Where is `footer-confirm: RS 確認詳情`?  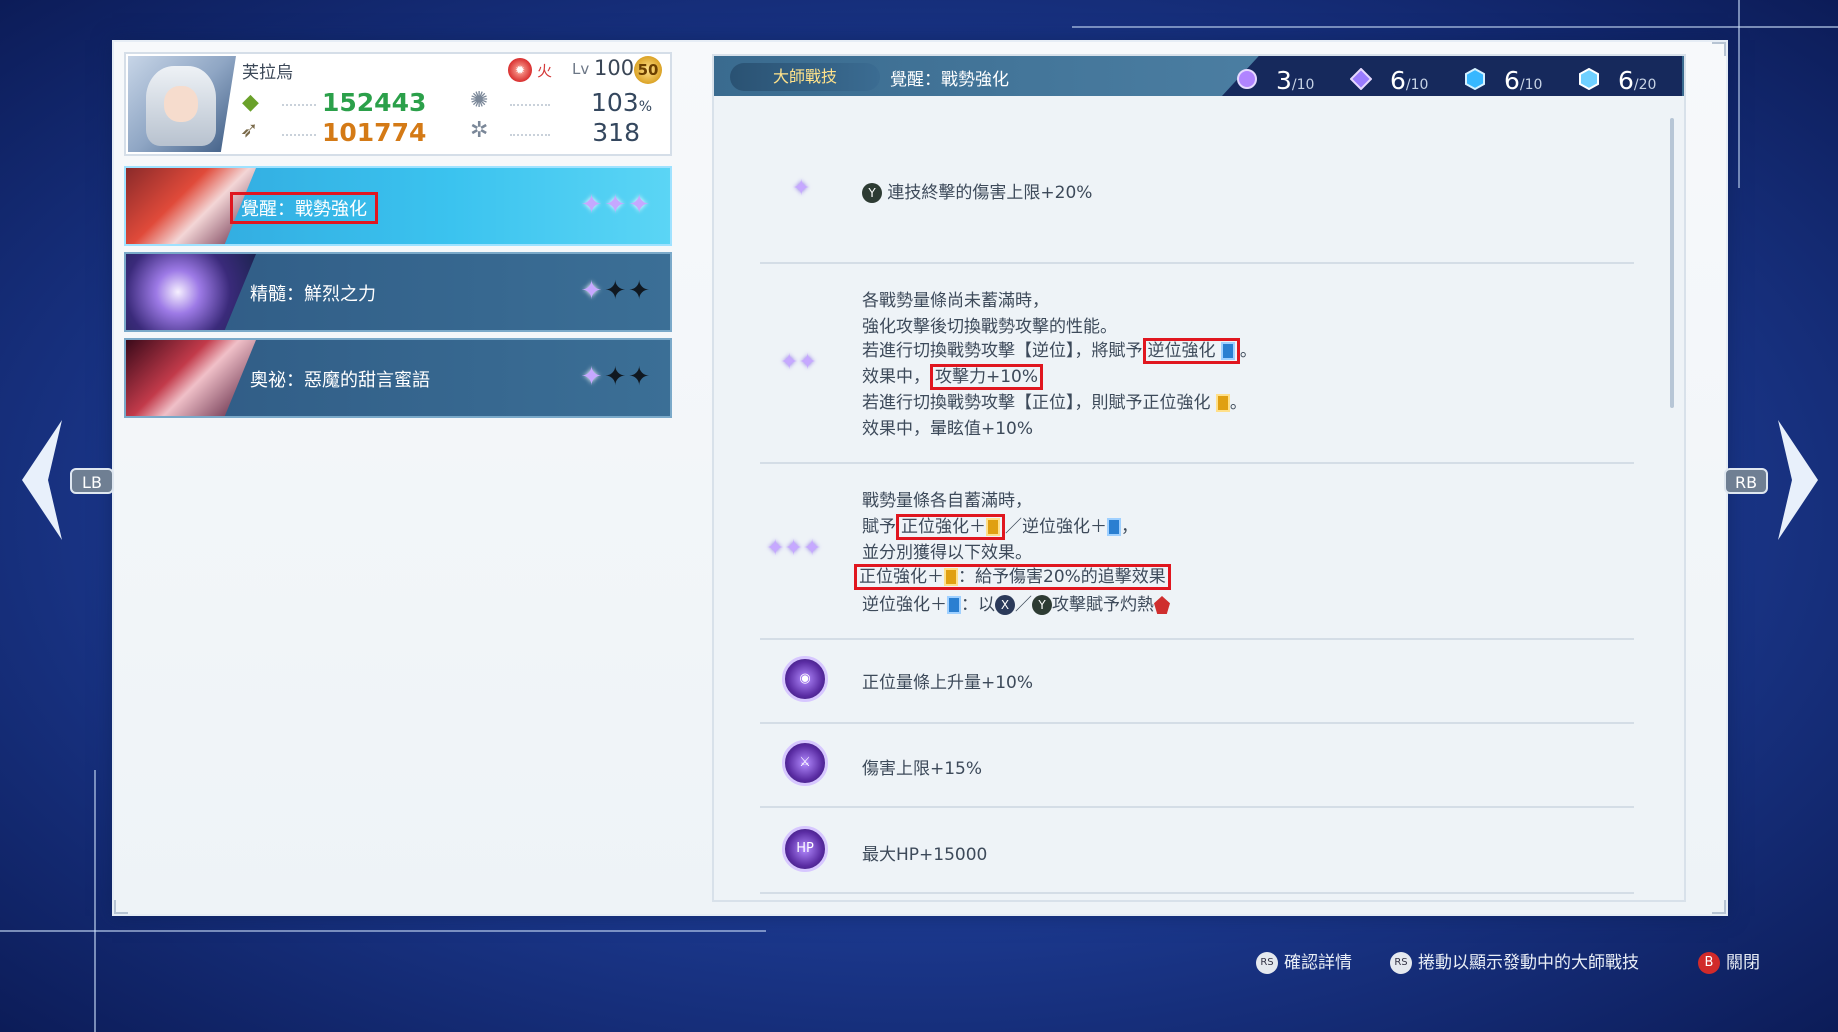
footer-confirm: RS 確認詳情 is located at coordinates (1304, 961).